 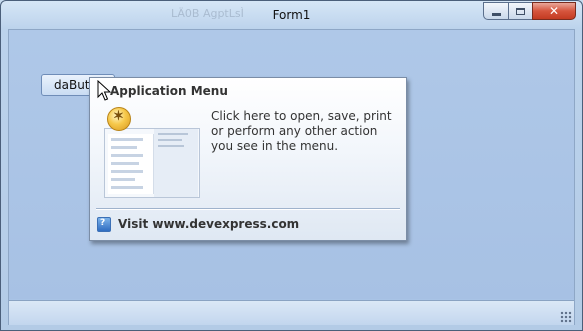 I want to click on close-button: ✕, so click(x=554, y=11).